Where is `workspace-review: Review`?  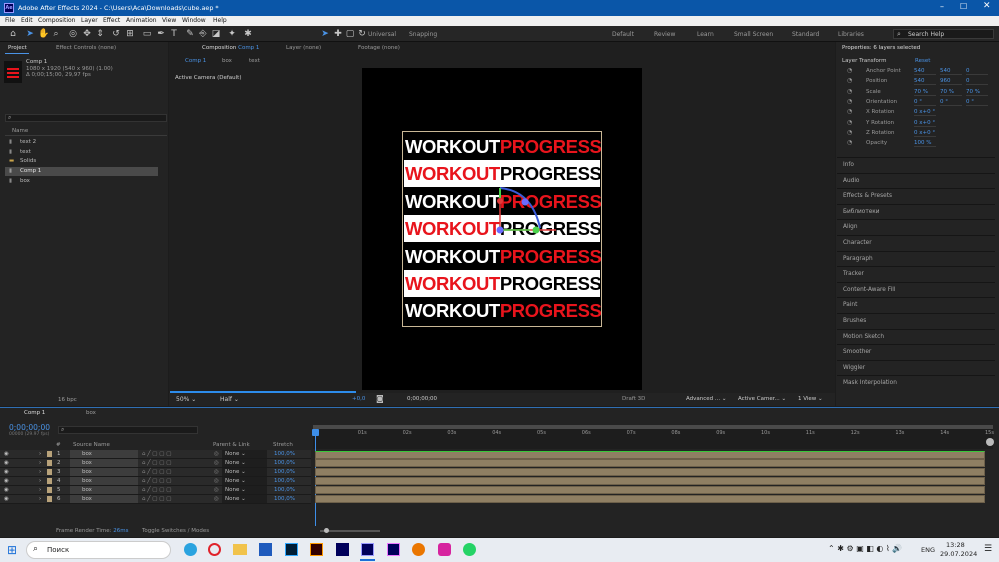
workspace-review: Review is located at coordinates (664, 34).